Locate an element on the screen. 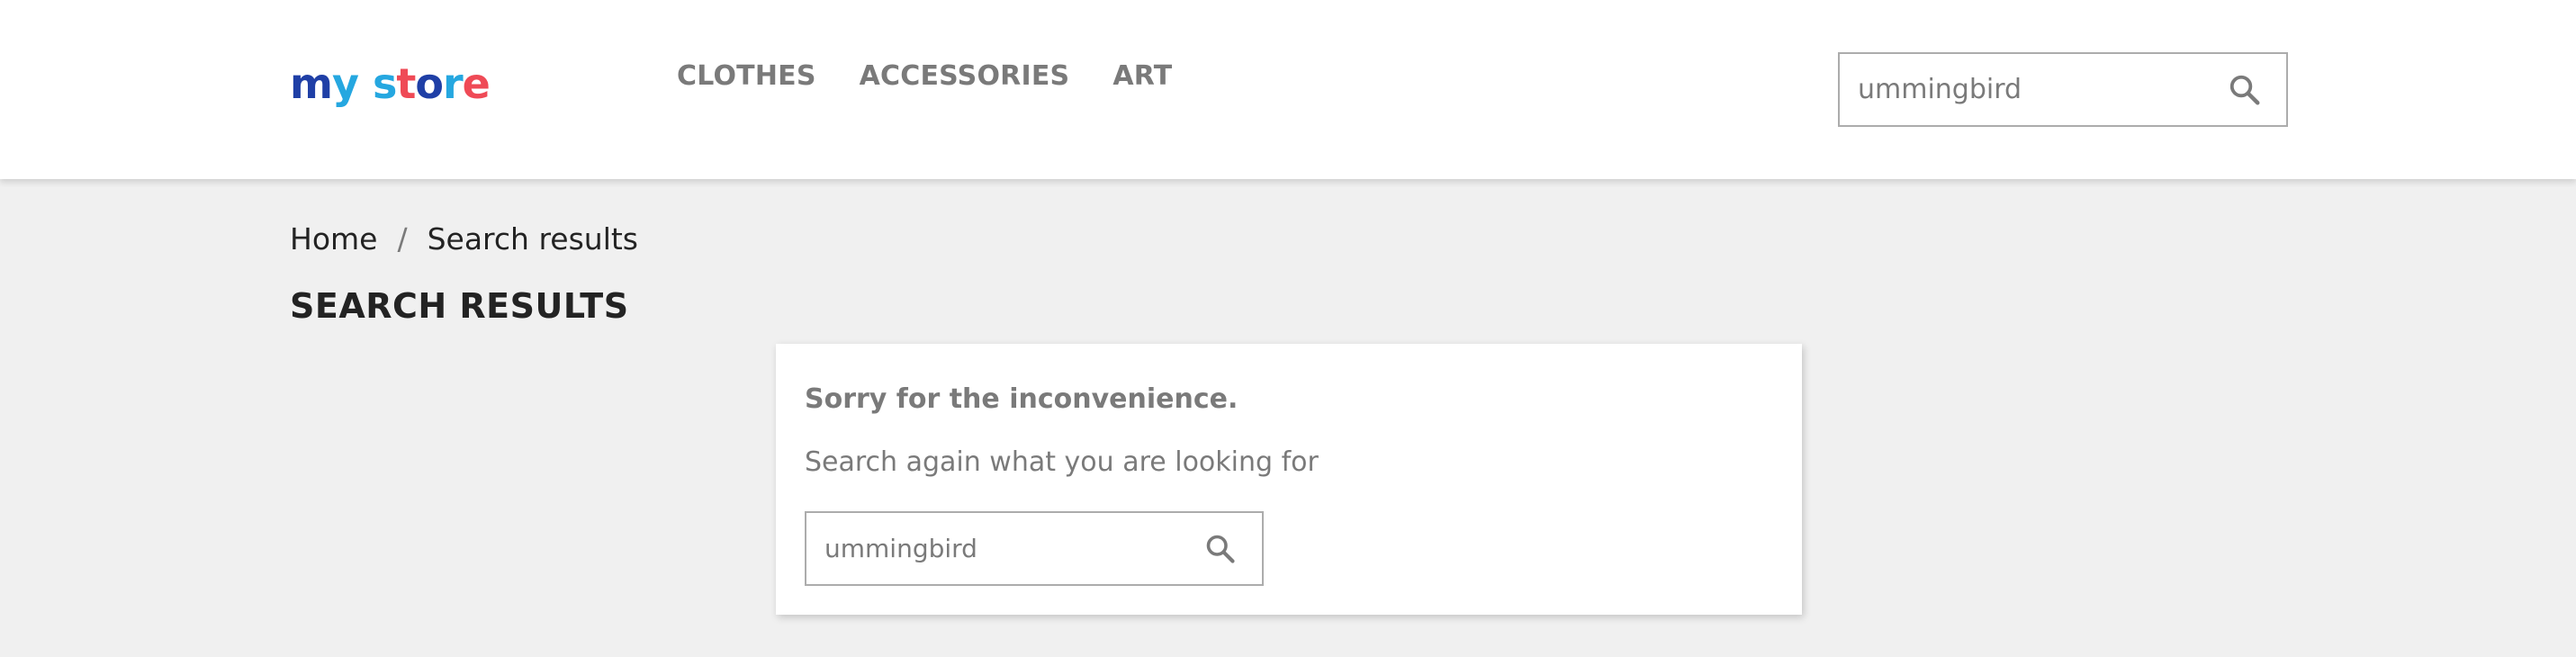 The height and width of the screenshot is (657, 2576). breadcrumb: Home / Search results is located at coordinates (464, 238).